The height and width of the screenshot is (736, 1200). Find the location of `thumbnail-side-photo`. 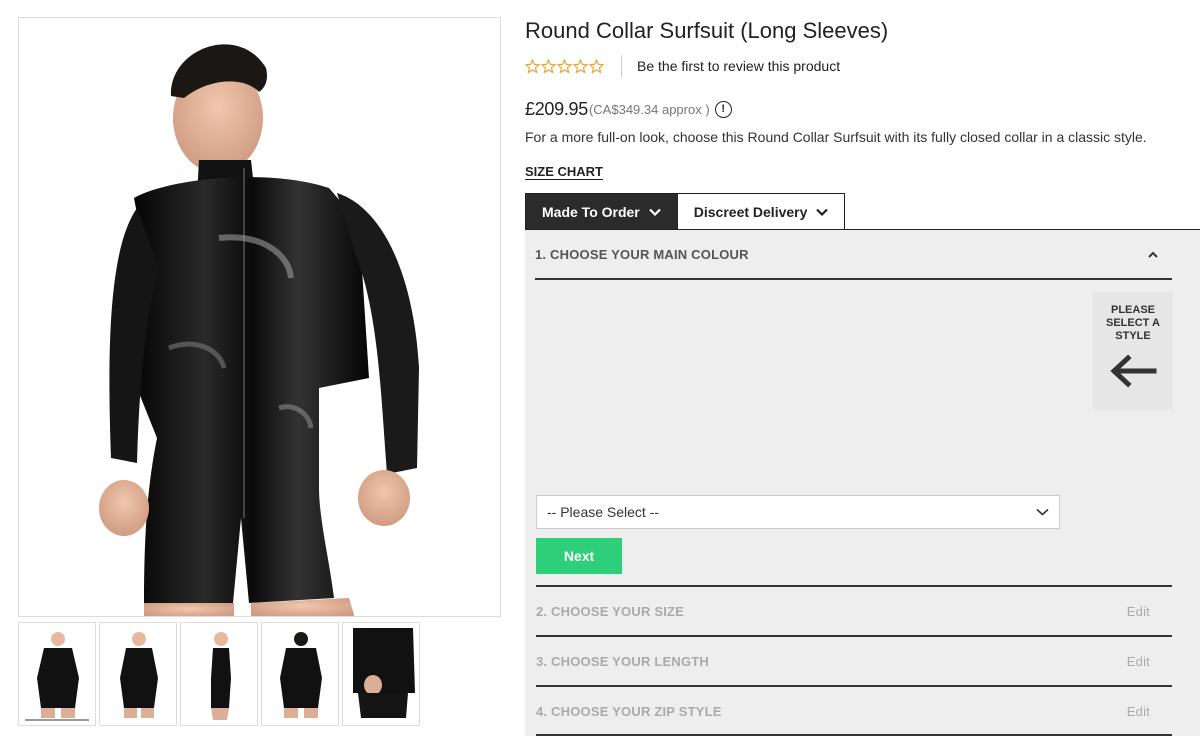

thumbnail-side-photo is located at coordinates (221, 676).